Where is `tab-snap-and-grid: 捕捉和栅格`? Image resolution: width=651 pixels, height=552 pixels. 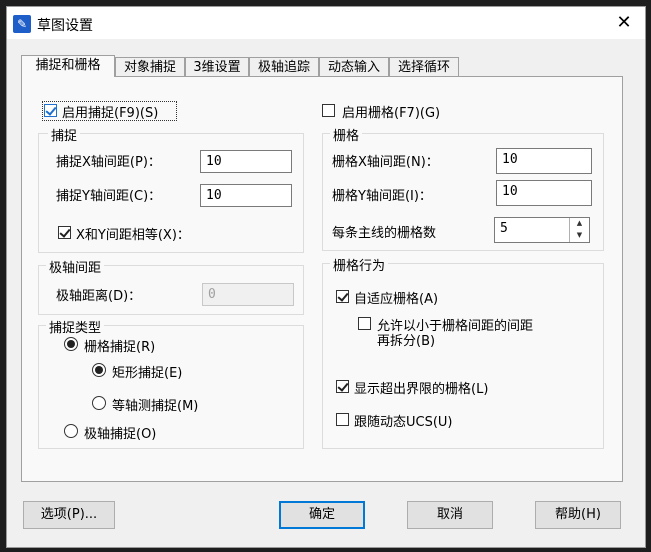
tab-snap-and-grid: 捕捉和栅格 is located at coordinates (68, 66).